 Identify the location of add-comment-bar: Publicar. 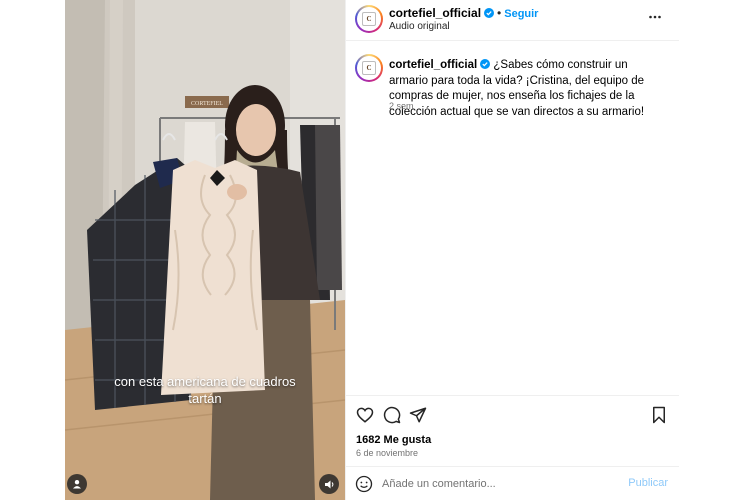
(512, 483).